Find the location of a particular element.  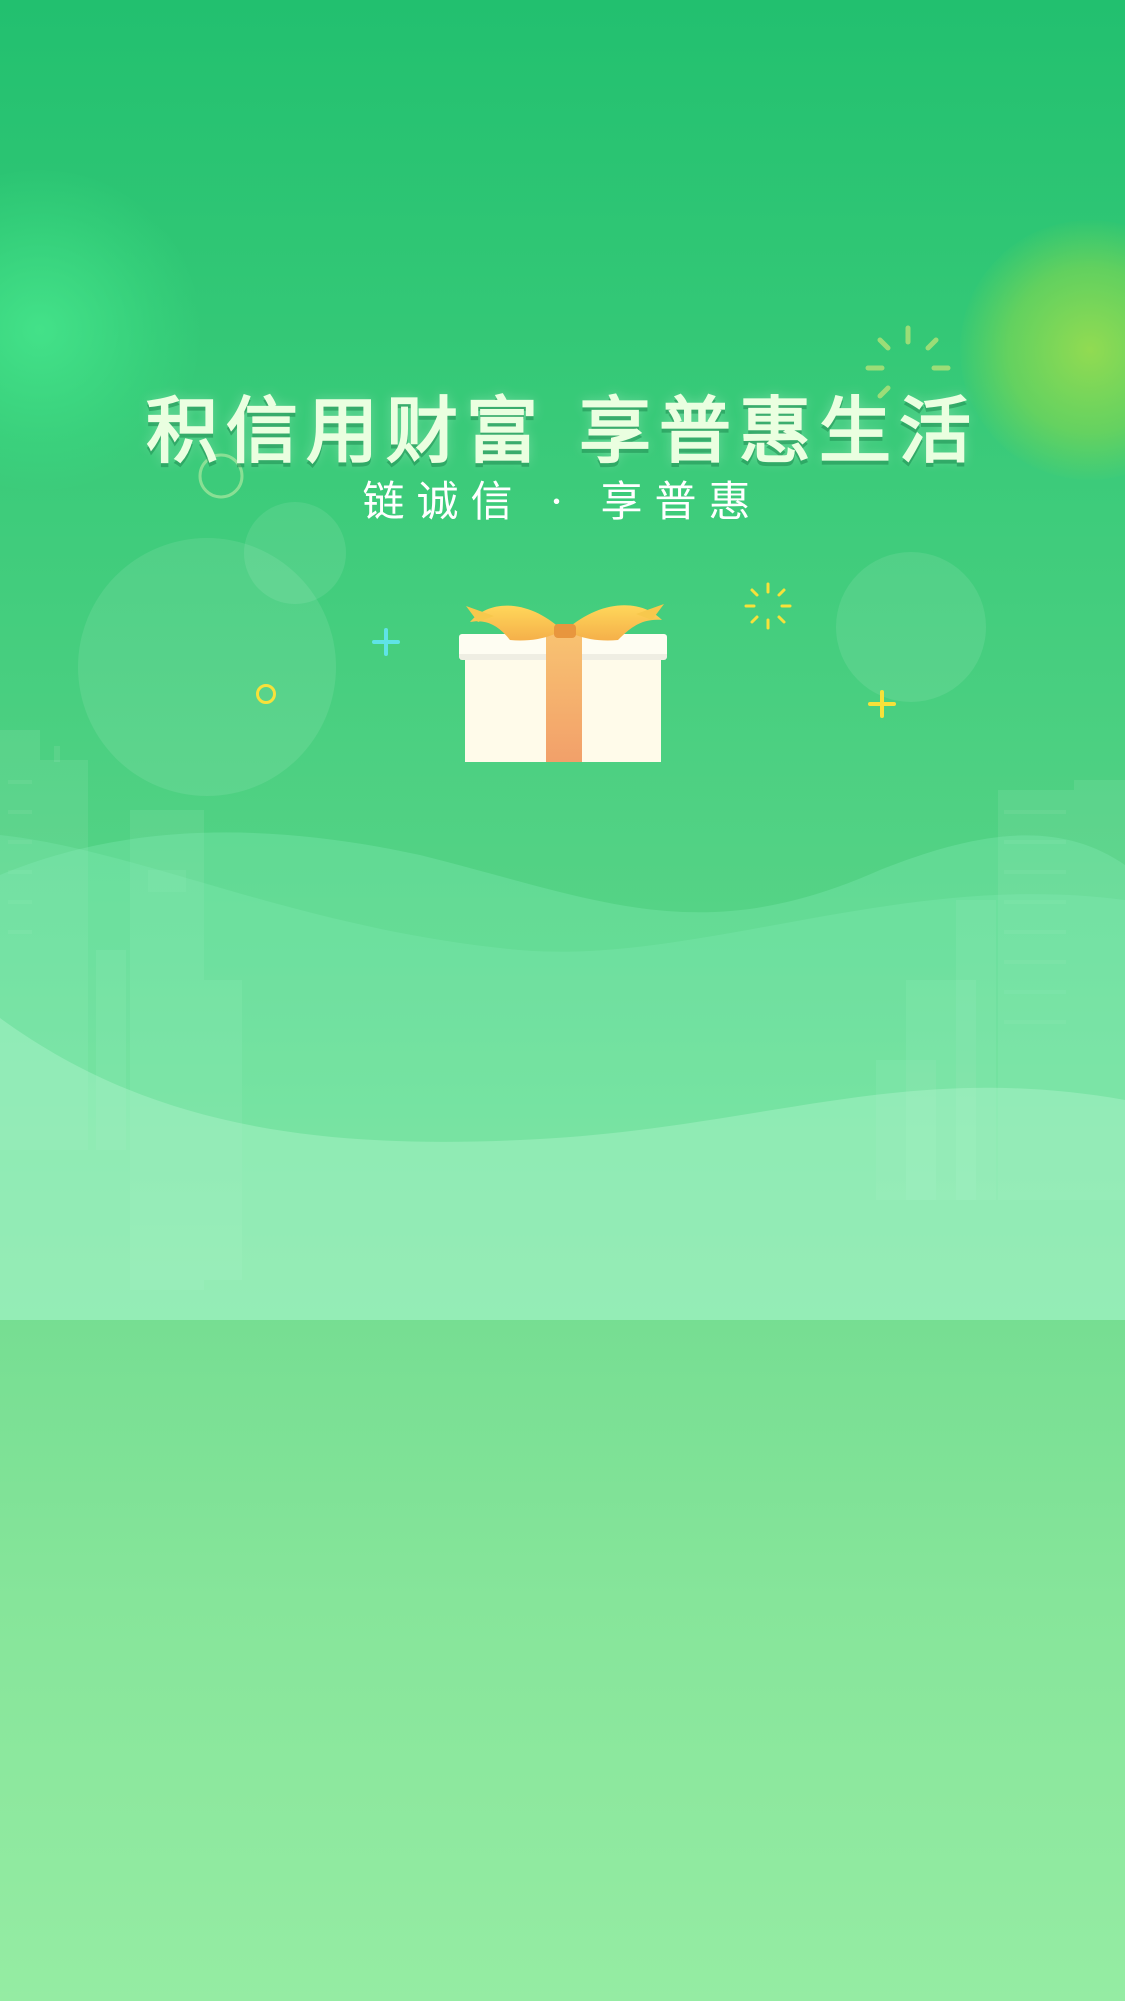

ring-icon is located at coordinates (266, 694).